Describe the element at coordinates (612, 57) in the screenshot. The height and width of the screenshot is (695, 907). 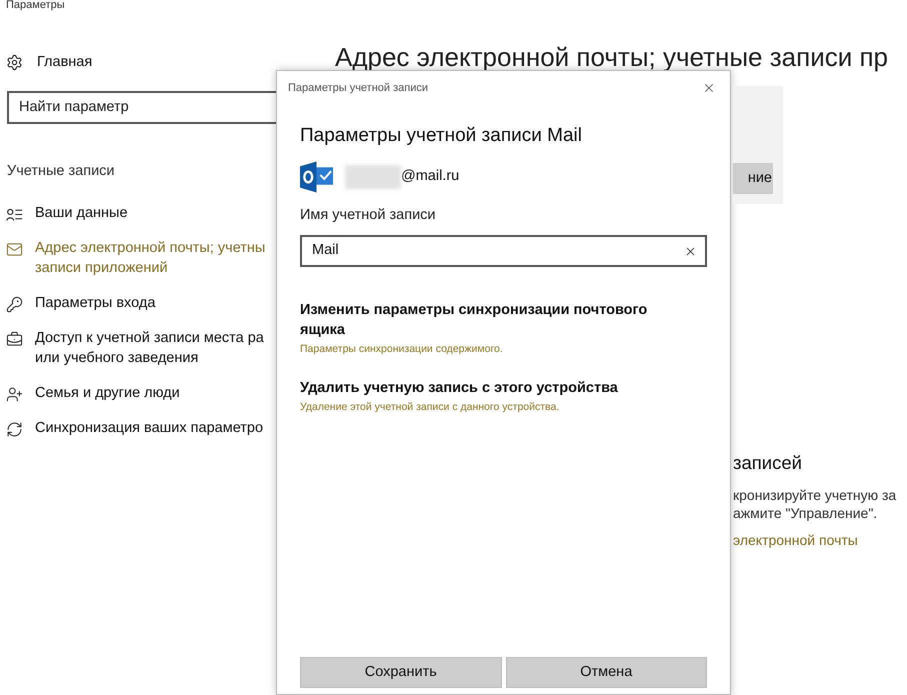
I see `page-heading: Адрес электронной почты; учетные записи пр` at that location.